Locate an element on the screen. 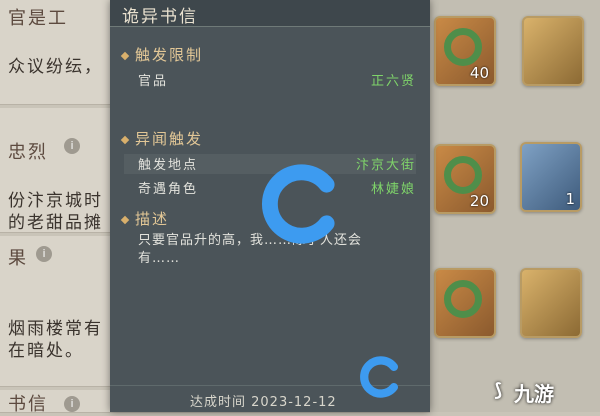 This screenshot has width=600, height=416. reward-medallion-tile is located at coordinates (551, 303).